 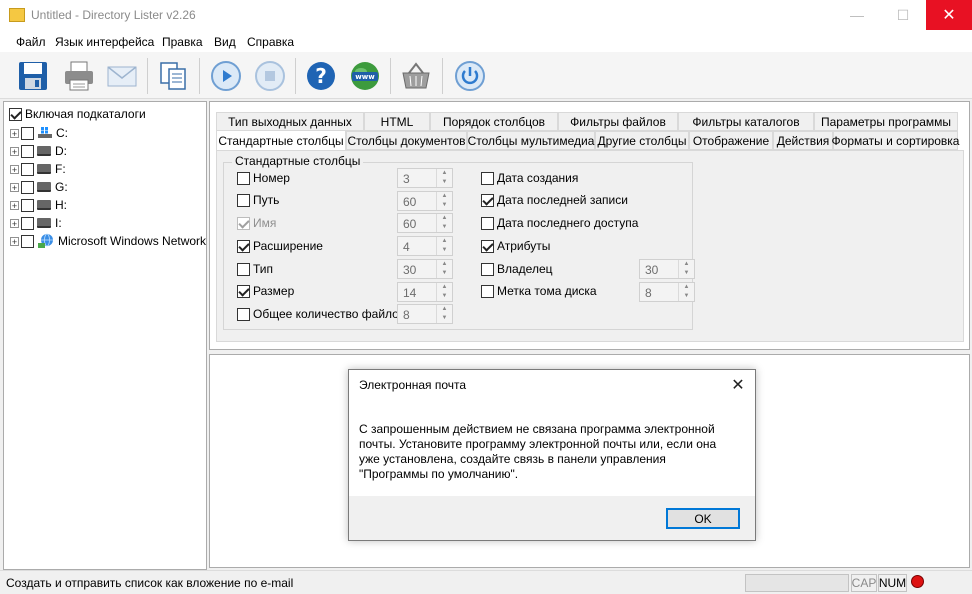 What do you see at coordinates (425, 201) in the screenshot?
I see `path-width-spinner: 60 ▲ ▼` at bounding box center [425, 201].